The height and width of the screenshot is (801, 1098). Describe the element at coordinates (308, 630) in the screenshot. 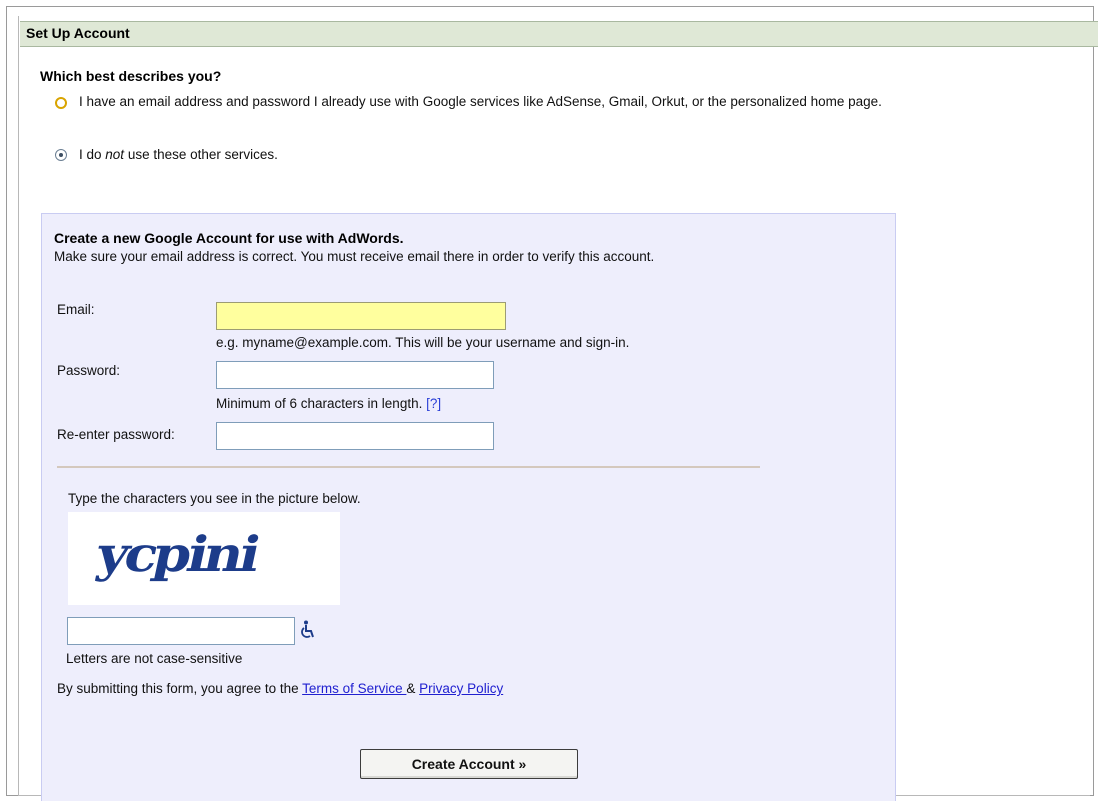

I see `wheelchair-icon` at that location.